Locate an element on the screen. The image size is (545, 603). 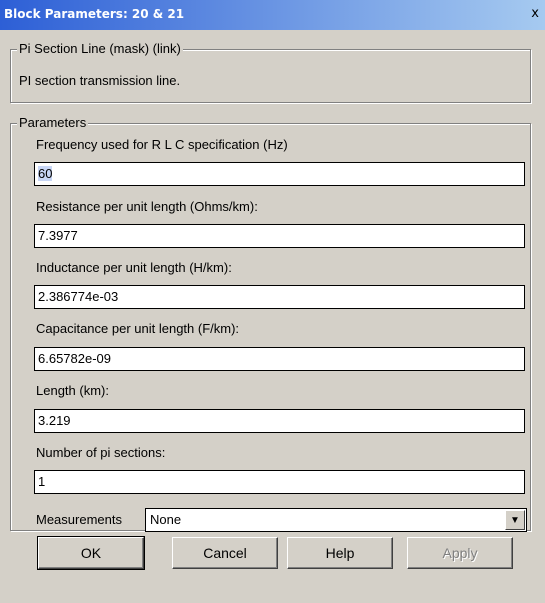
length-label: Length (km): is located at coordinates (72, 390).